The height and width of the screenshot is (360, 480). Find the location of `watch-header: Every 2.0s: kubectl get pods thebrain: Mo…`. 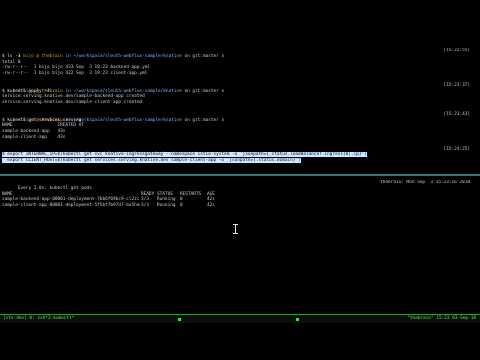

watch-header: Every 2.0s: kubectl get pods thebrain: Mo… is located at coordinates (239, 185).